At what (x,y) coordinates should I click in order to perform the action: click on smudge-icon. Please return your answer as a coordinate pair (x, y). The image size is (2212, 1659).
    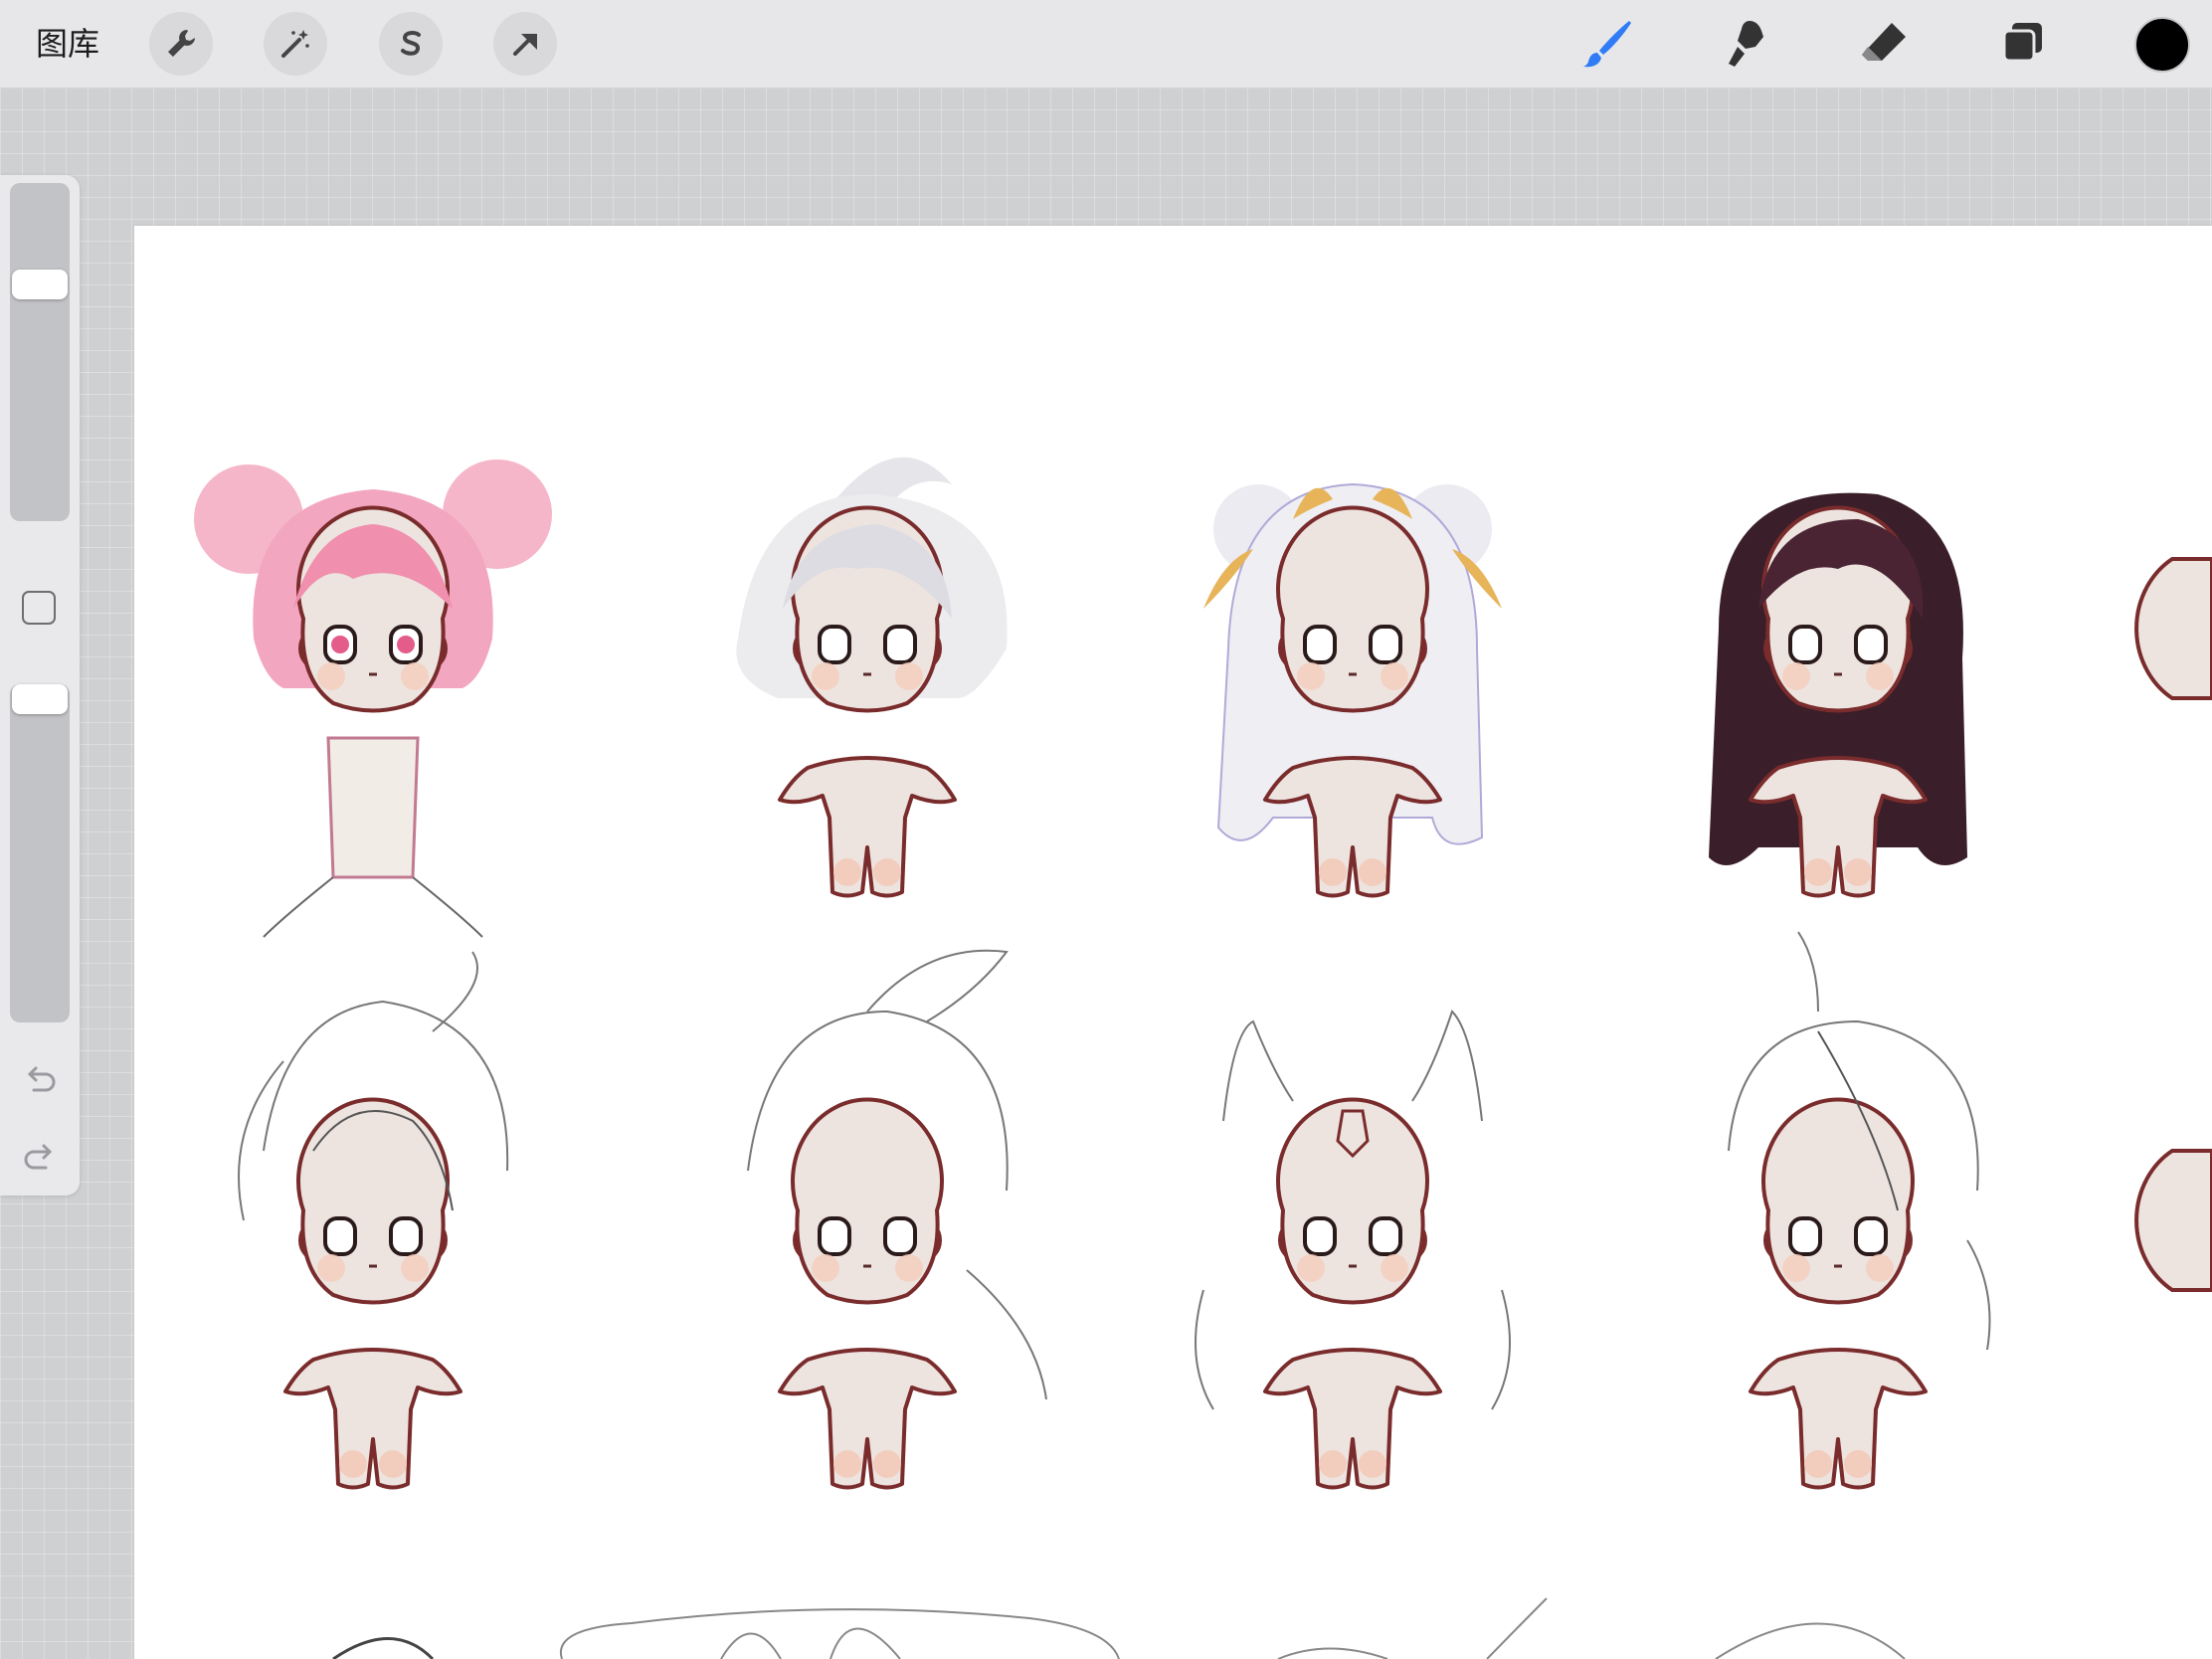
    Looking at the image, I should click on (1746, 44).